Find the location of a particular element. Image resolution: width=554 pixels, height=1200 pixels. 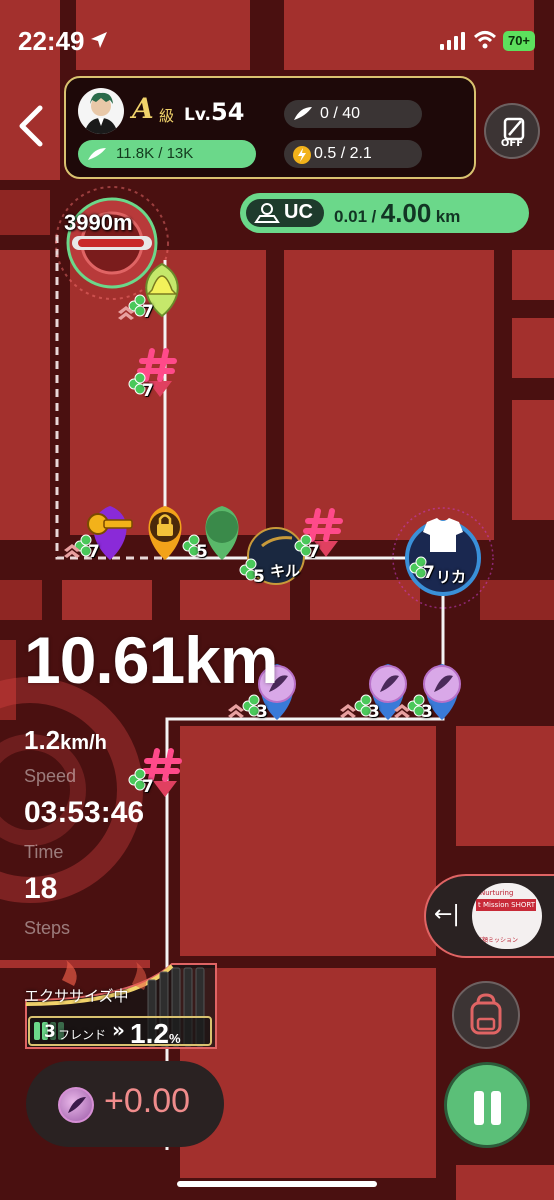

player-grade-suffix: 級 is located at coordinates (167, 116).